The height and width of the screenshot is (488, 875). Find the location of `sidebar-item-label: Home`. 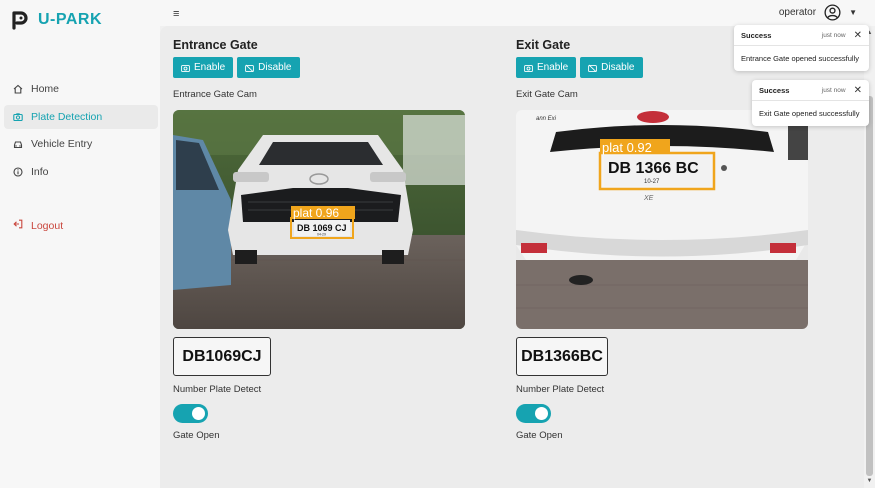

sidebar-item-label: Home is located at coordinates (45, 89).